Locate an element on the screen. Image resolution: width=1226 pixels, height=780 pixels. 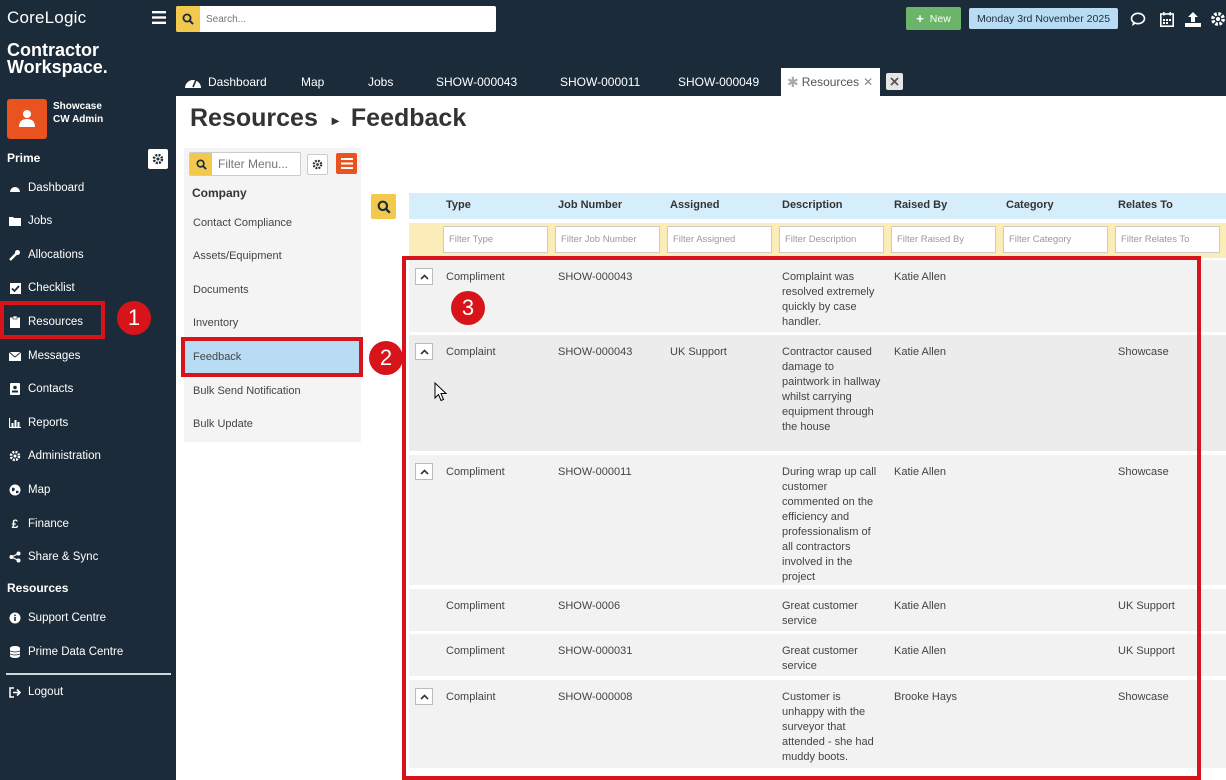
column-header-category: Category is located at coordinates (1030, 205).